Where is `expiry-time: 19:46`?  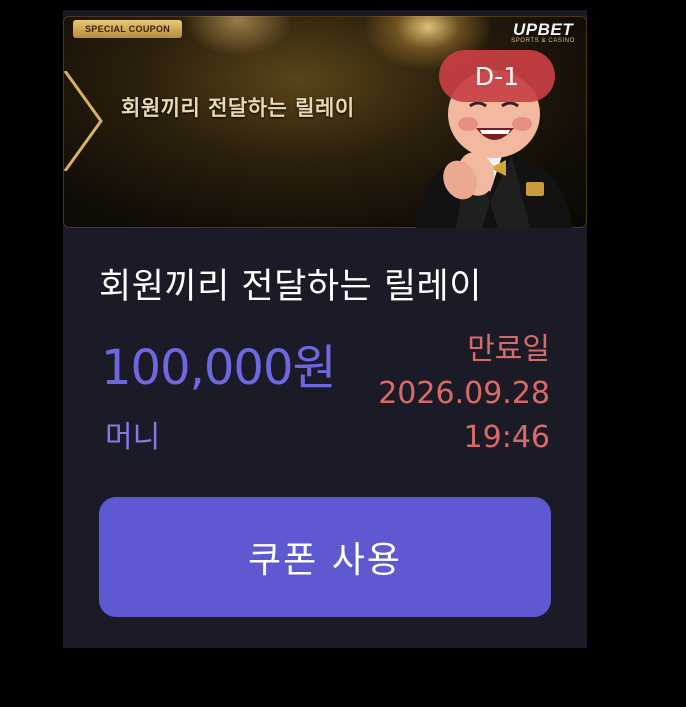
expiry-time: 19:46 is located at coordinates (506, 437).